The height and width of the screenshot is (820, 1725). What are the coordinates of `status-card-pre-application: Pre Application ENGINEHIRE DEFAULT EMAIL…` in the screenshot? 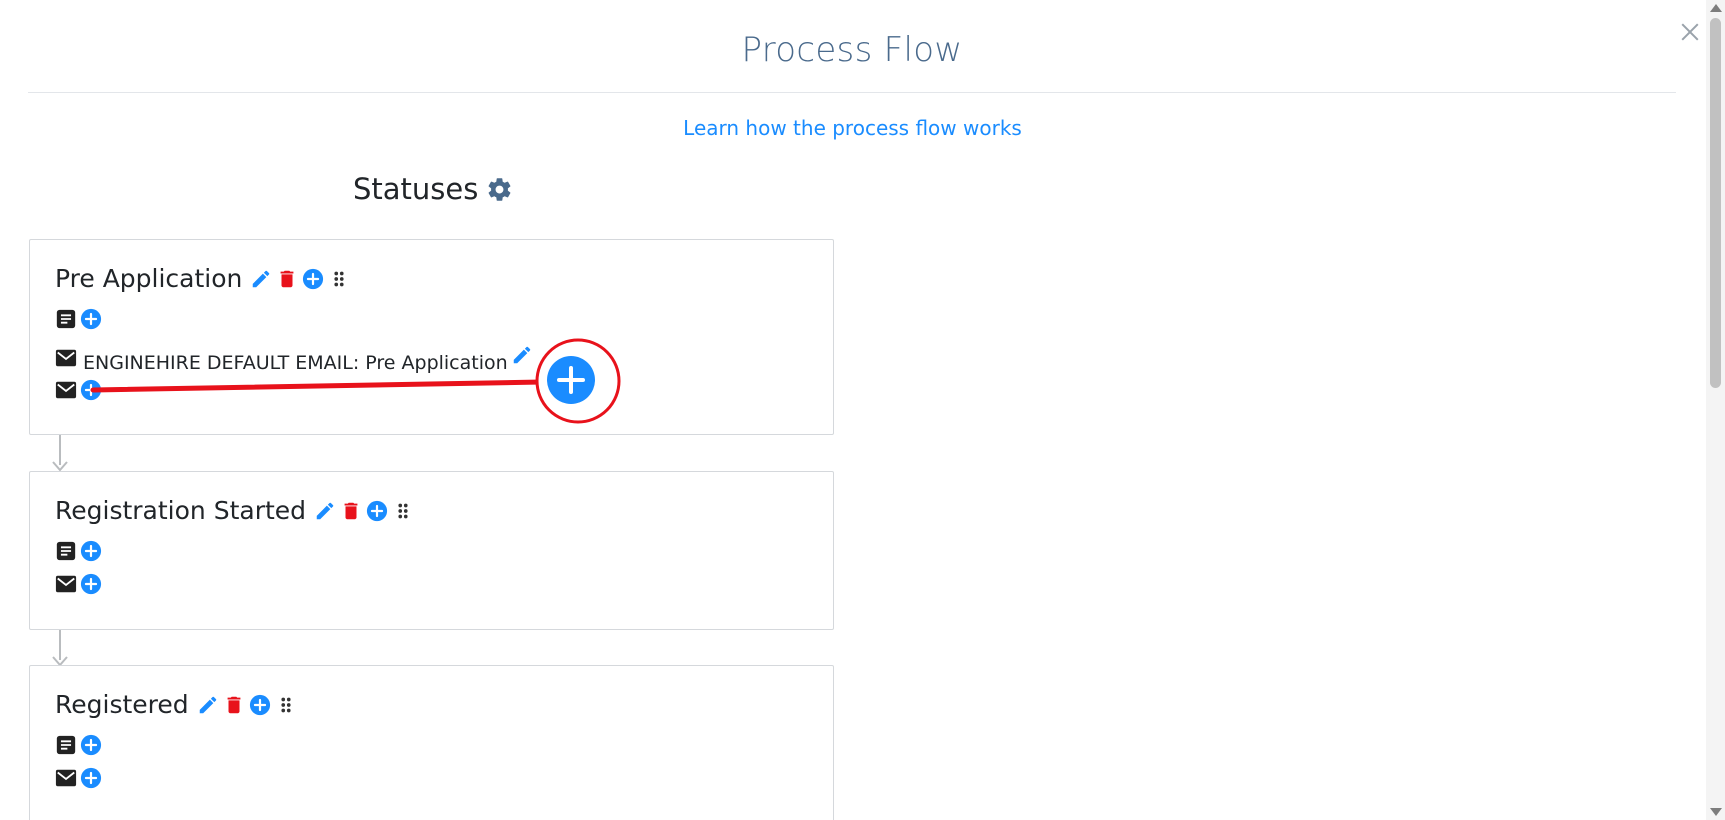 It's located at (431, 337).